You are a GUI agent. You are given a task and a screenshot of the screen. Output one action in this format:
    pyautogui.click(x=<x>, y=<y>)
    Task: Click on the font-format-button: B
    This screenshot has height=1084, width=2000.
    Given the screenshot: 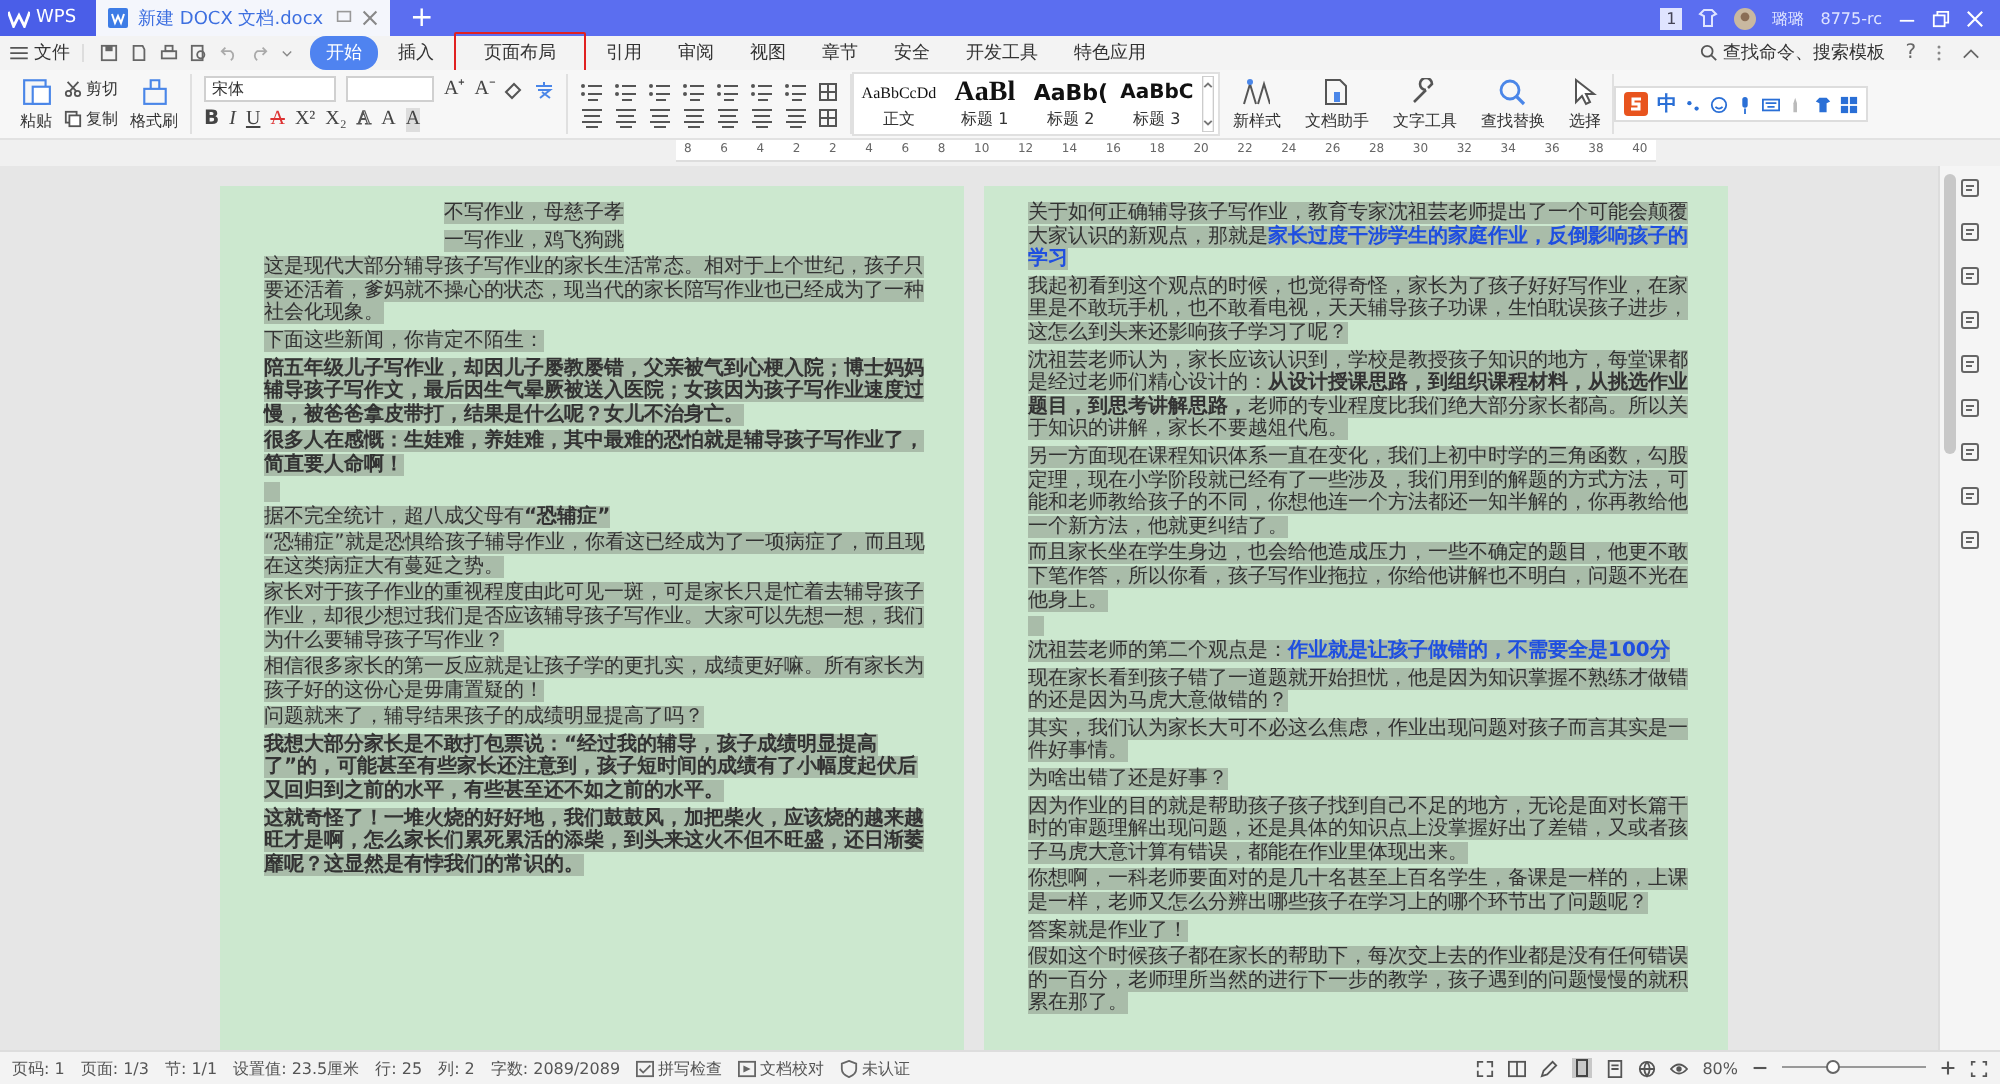 What is the action you would take?
    pyautogui.click(x=212, y=120)
    